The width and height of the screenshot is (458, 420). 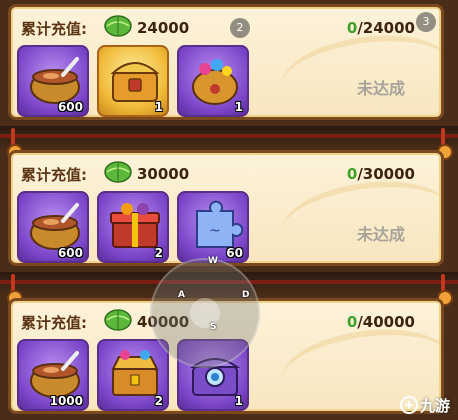 What do you see at coordinates (234, 253) in the screenshot?
I see `item-quantity: 60` at bounding box center [234, 253].